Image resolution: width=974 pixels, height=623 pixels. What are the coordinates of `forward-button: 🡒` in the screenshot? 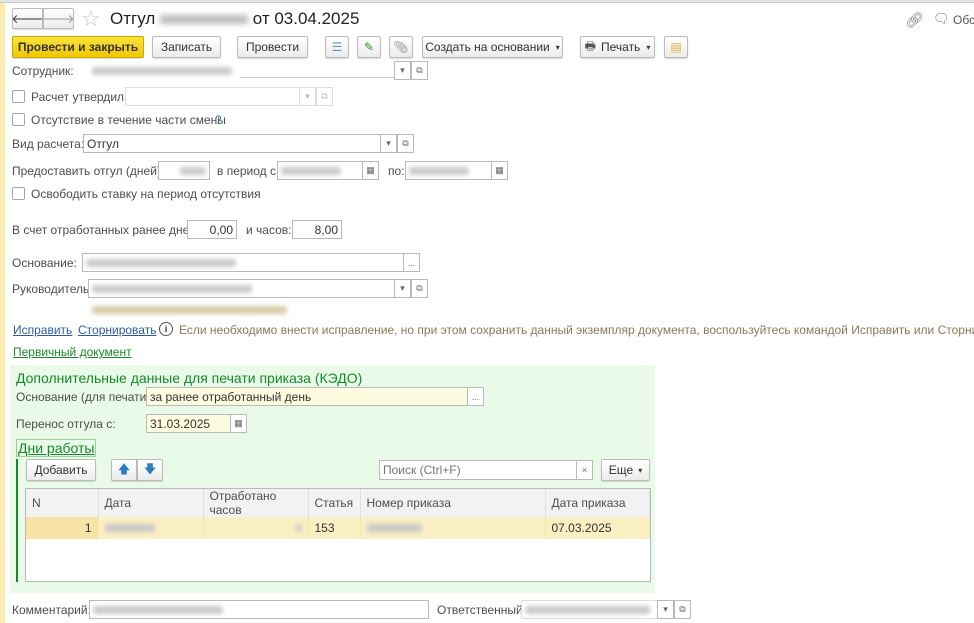 It's located at (58, 18).